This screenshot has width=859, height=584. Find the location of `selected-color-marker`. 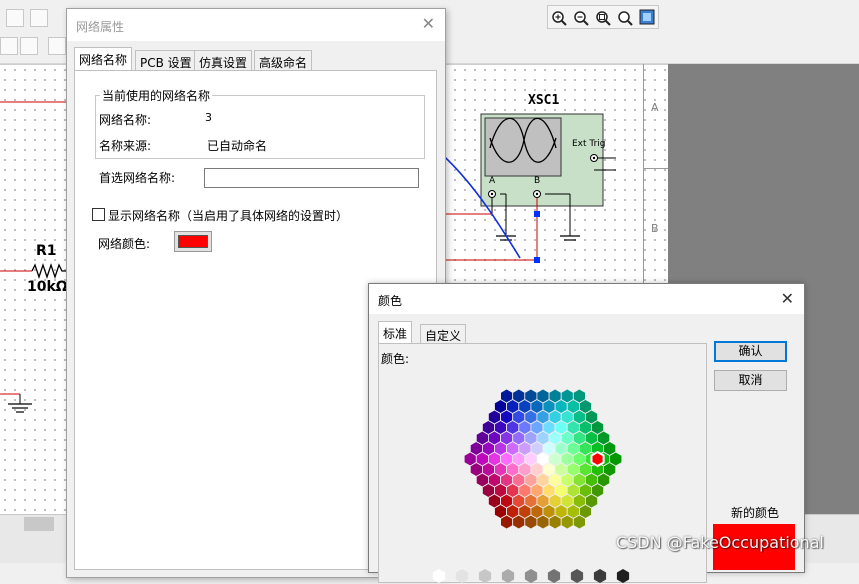

selected-color-marker is located at coordinates (597, 459).